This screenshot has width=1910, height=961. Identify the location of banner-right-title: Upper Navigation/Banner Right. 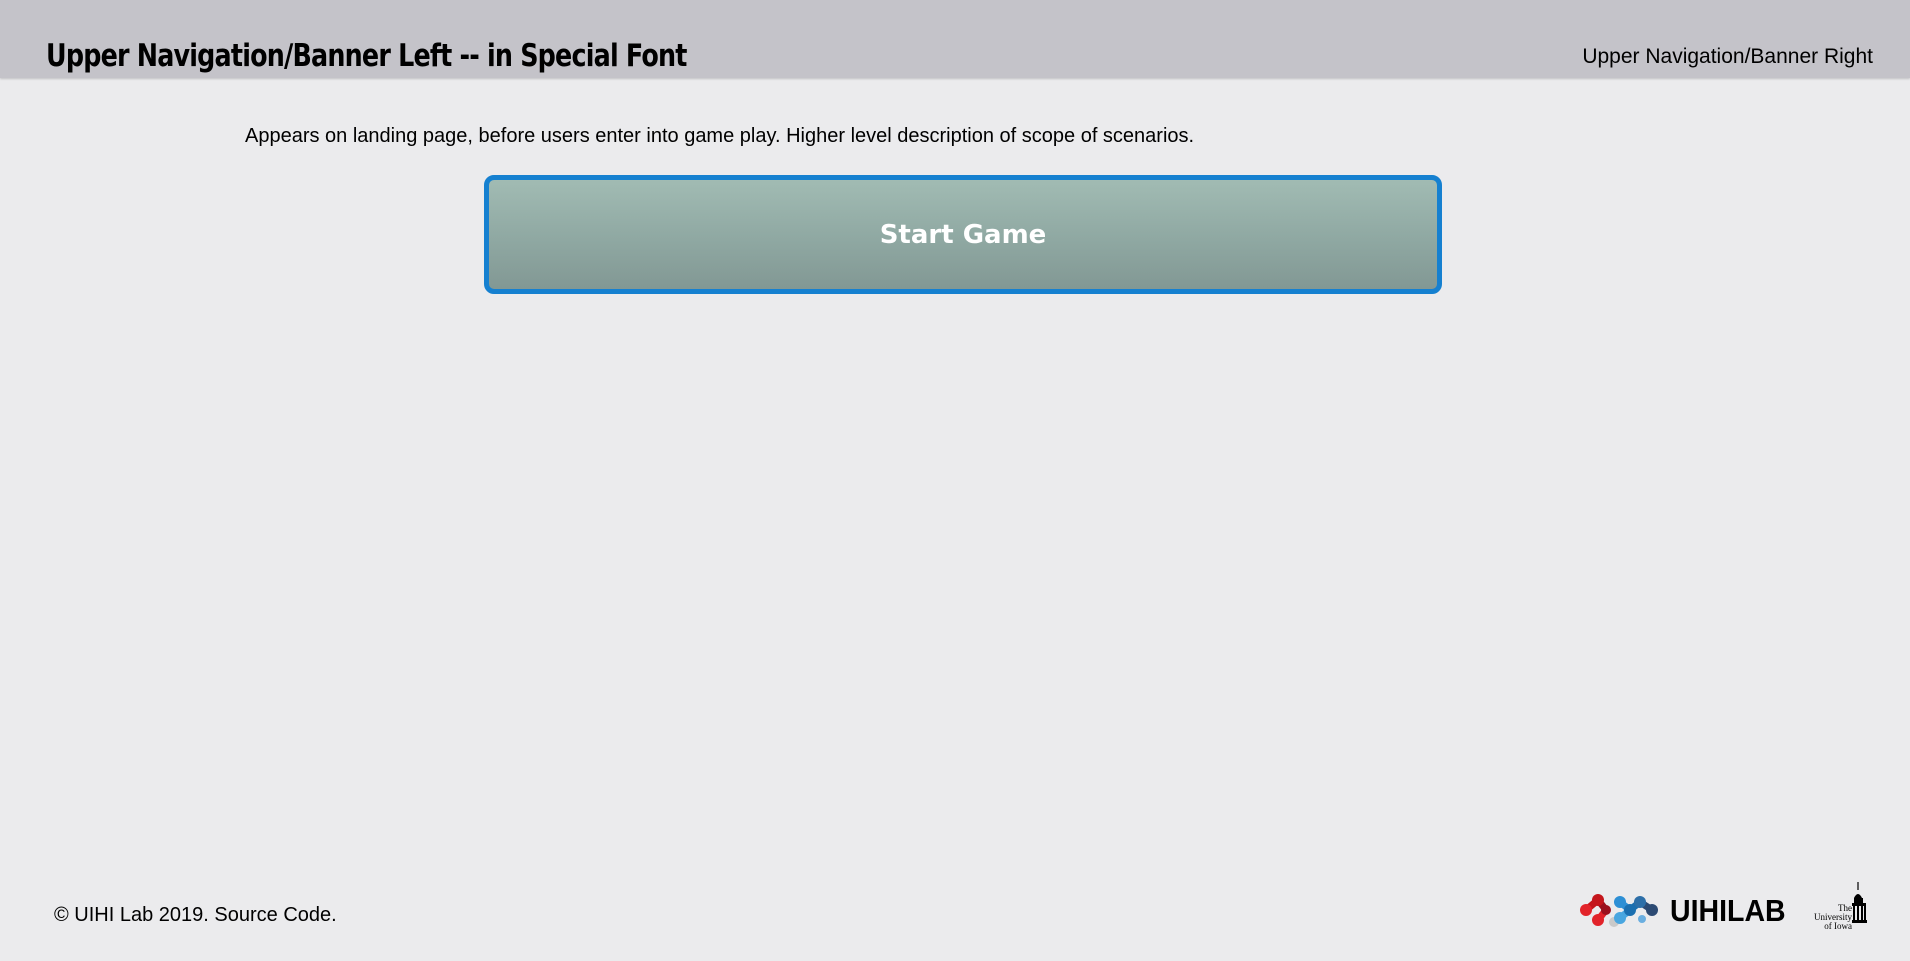
(1727, 57).